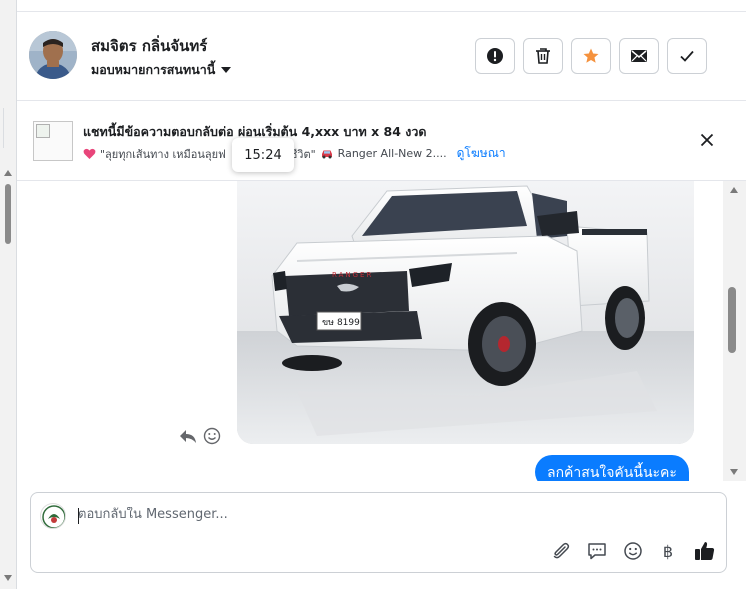 This screenshot has height=589, width=746. I want to click on emoji-icon, so click(633, 551).